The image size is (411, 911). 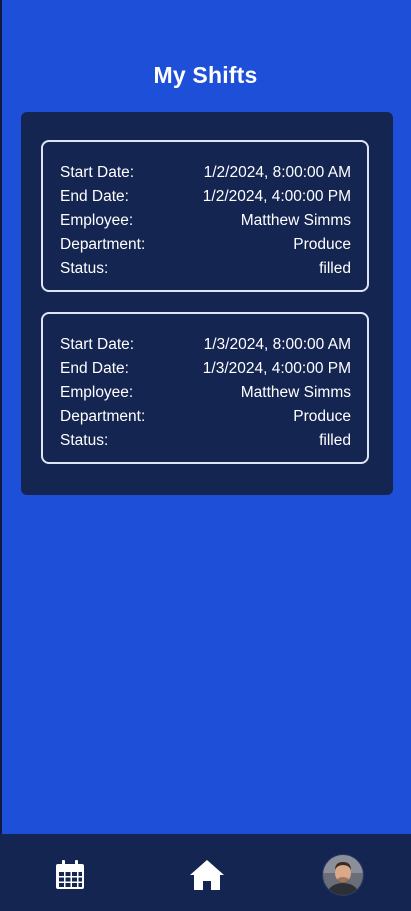 What do you see at coordinates (277, 344) in the screenshot?
I see `start-date-value: 1/3/2024, 8:00:00 AM` at bounding box center [277, 344].